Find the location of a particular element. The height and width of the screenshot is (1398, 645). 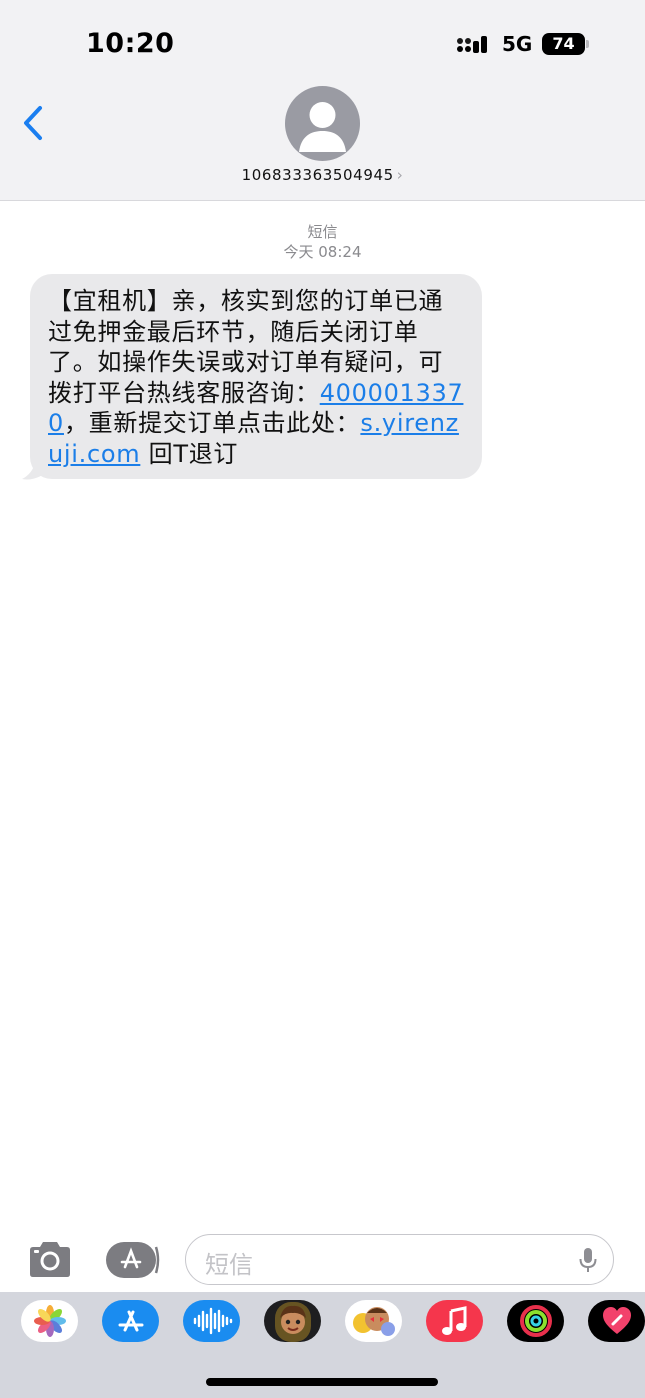

photos-icon is located at coordinates (49, 1321).